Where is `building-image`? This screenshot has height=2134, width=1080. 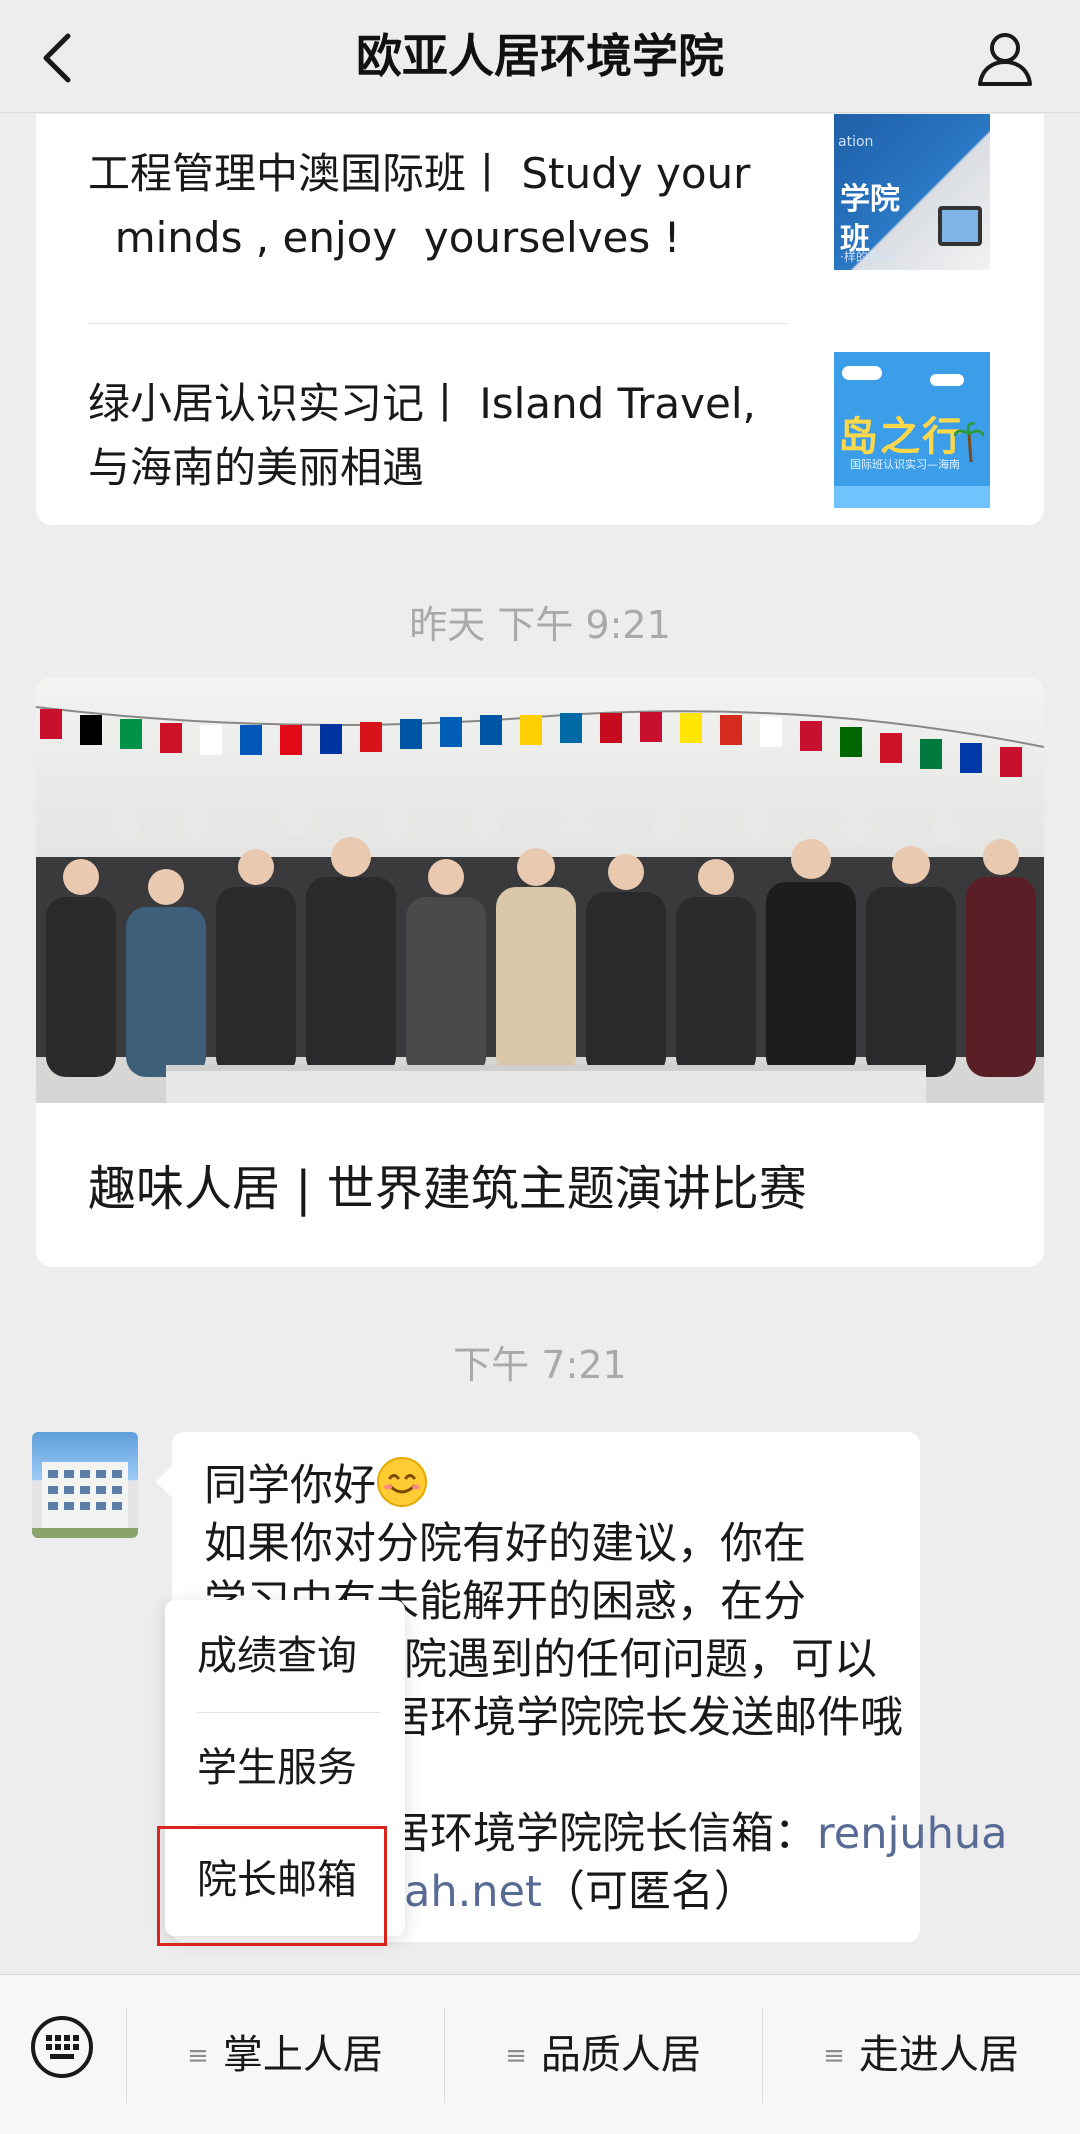 building-image is located at coordinates (85, 1500).